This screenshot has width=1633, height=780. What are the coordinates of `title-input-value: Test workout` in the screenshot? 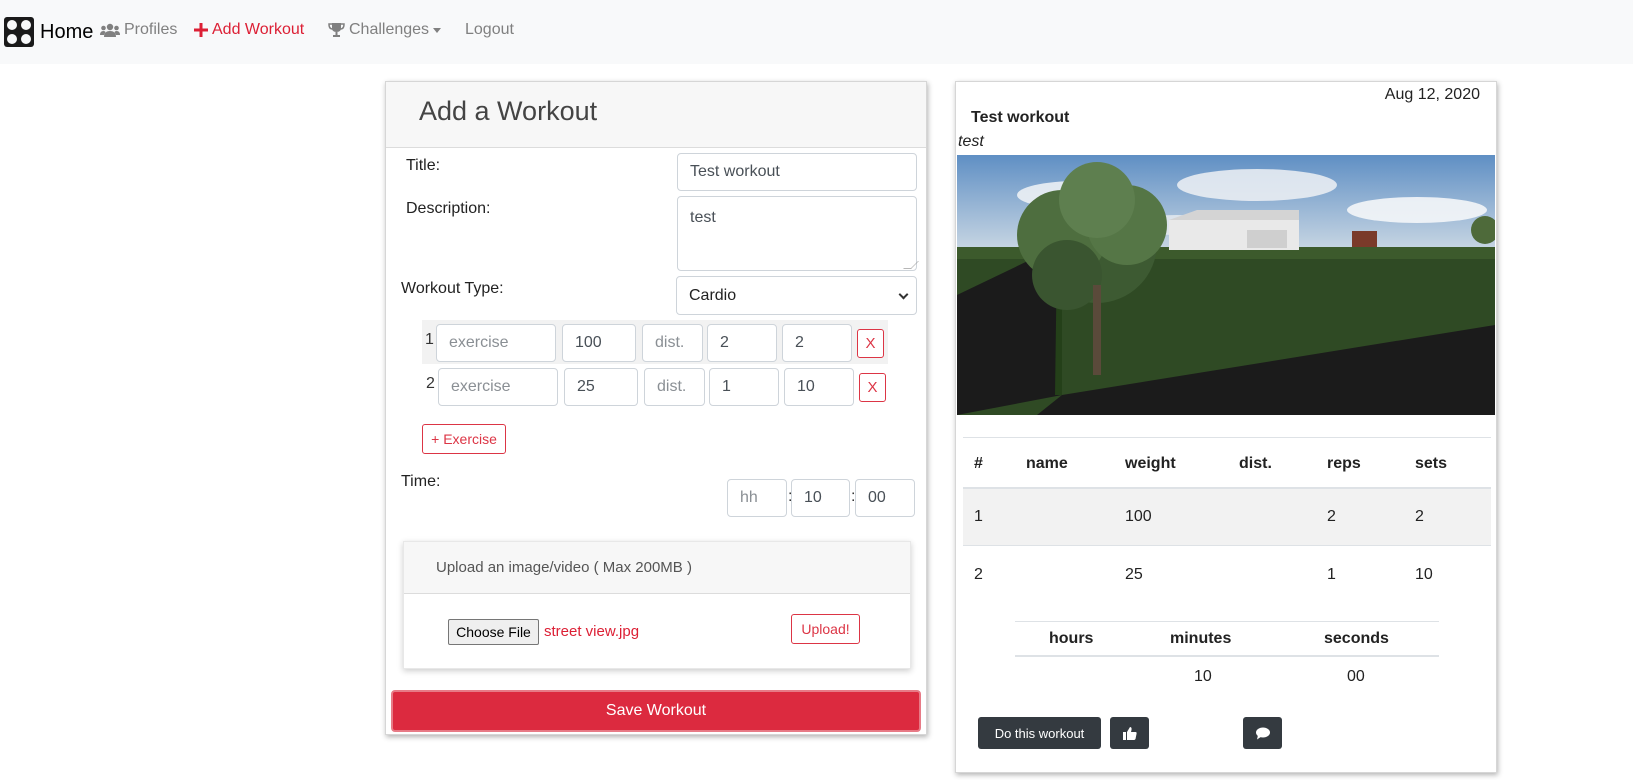 It's located at (735, 171).